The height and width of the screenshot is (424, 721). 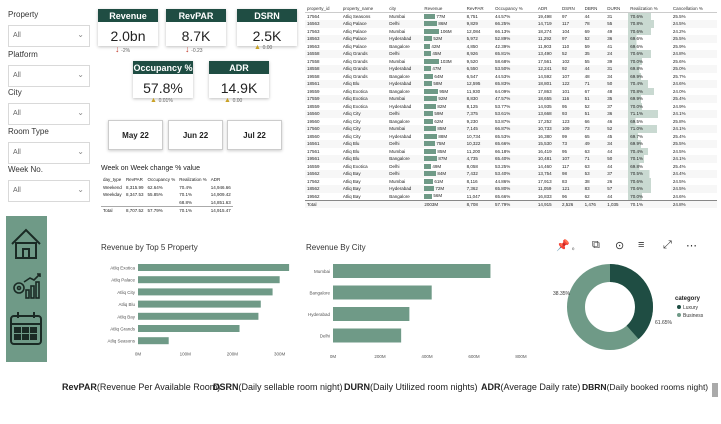 I want to click on column-header: Revenue, so click(x=443, y=9).